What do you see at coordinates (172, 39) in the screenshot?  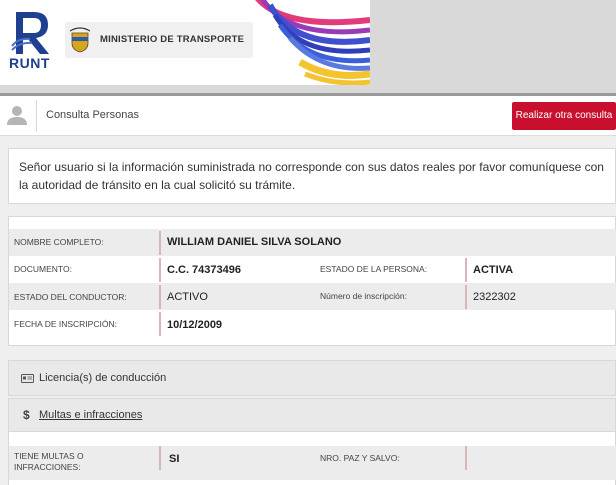 I see `ministry-name: MINISTERIO DE TRANSPORTE` at bounding box center [172, 39].